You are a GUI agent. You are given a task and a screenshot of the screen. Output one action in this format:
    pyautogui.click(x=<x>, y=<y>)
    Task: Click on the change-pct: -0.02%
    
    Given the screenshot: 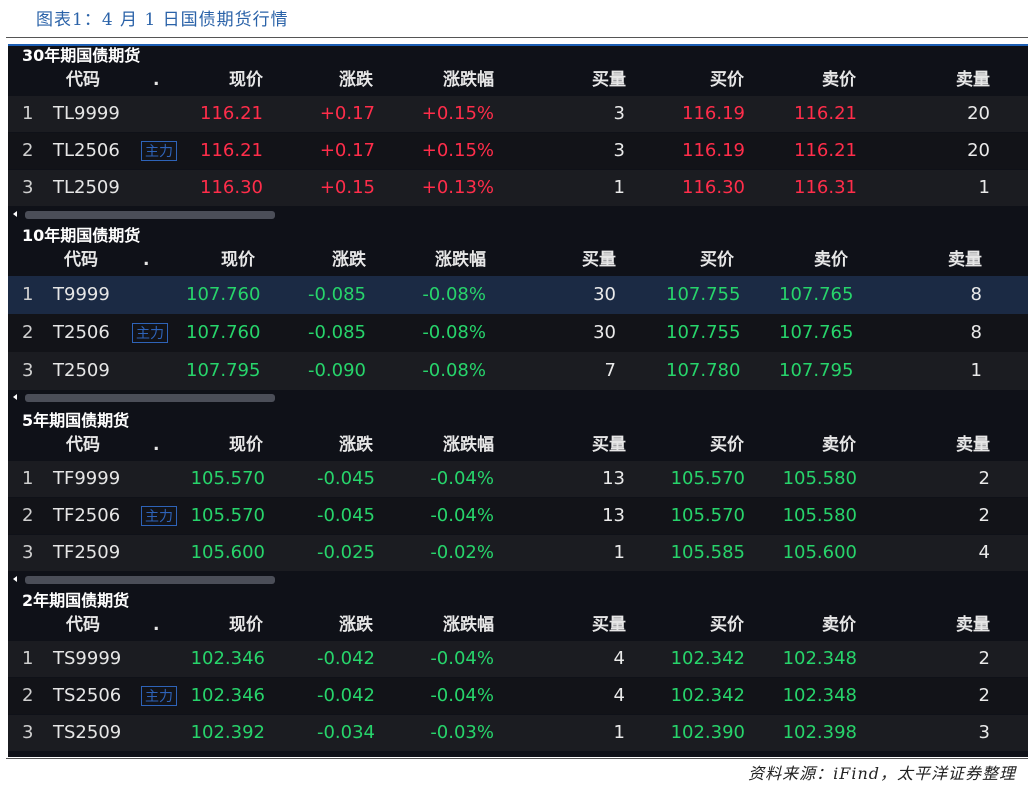 What is the action you would take?
    pyautogui.click(x=462, y=552)
    